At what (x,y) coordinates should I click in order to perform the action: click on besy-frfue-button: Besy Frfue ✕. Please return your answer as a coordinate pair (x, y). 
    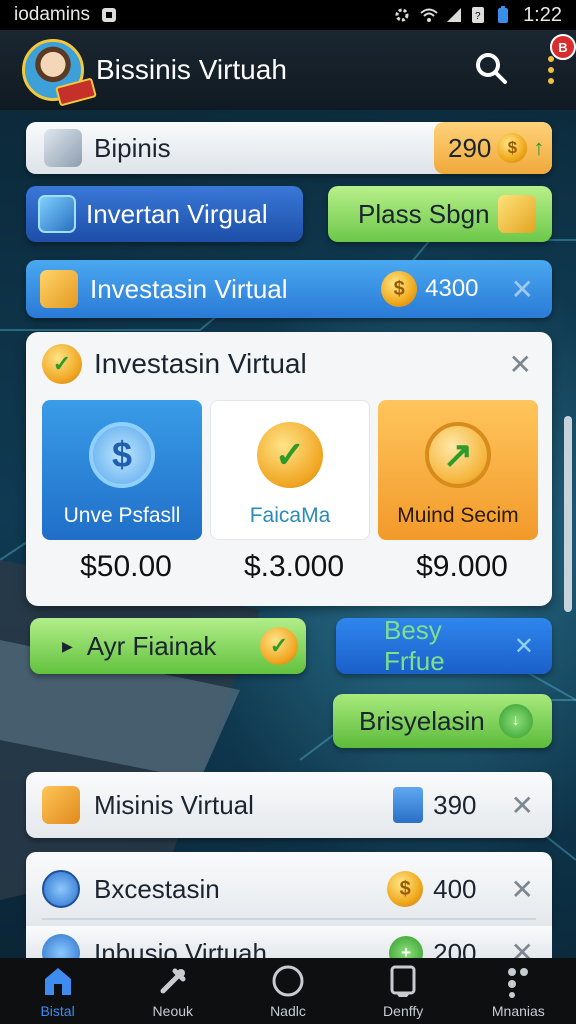
    Looking at the image, I should click on (444, 645).